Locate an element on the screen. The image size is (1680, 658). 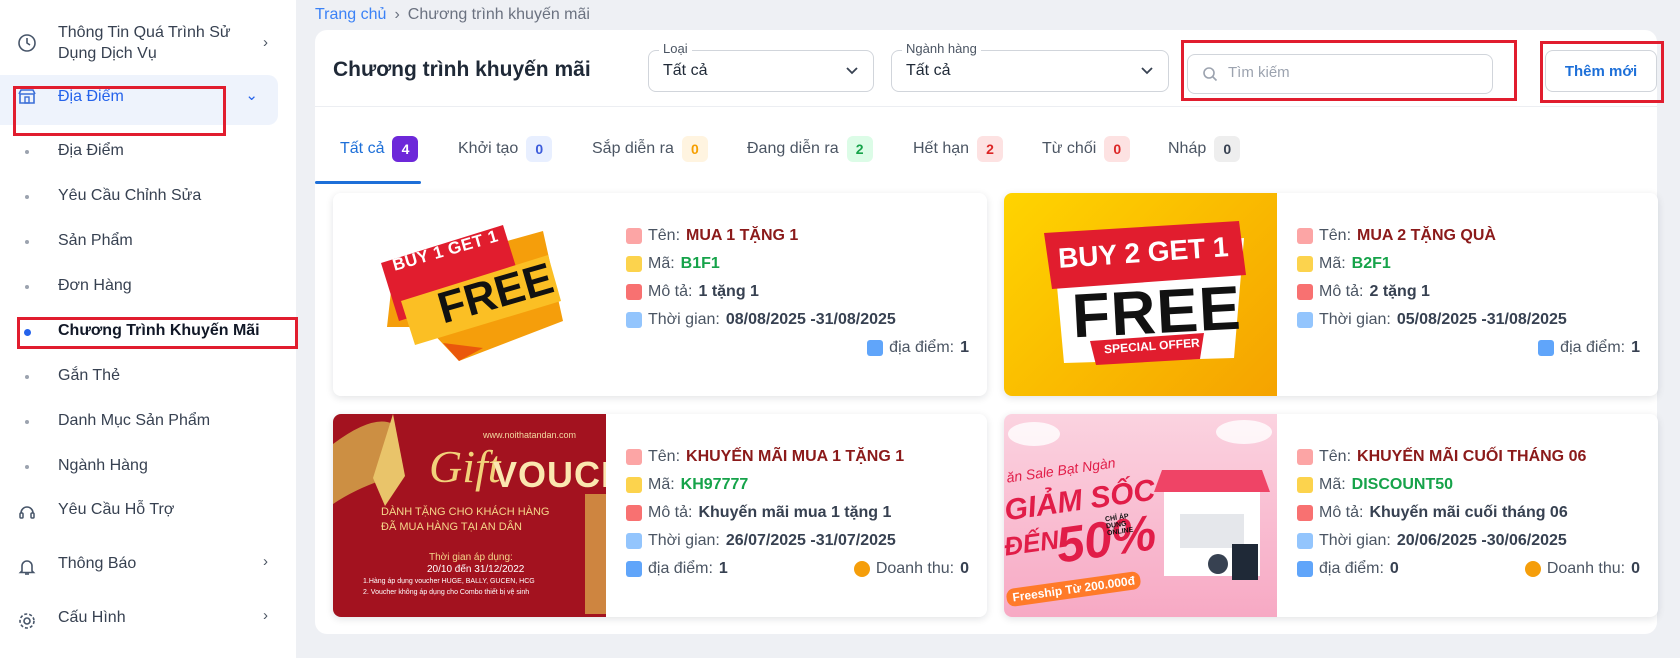
promotion-description: 1 tặng 1 is located at coordinates (728, 291).